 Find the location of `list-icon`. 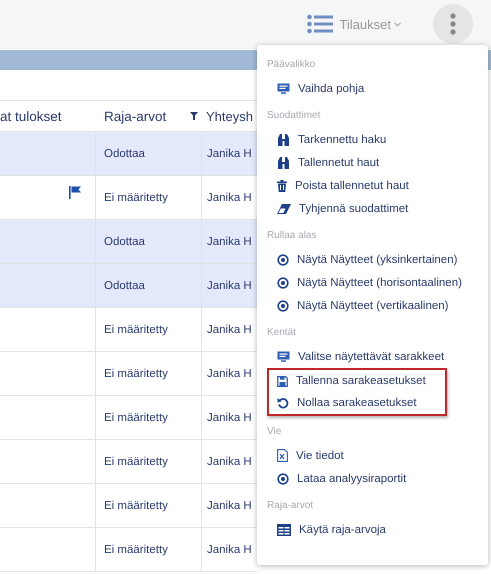

list-icon is located at coordinates (320, 24).